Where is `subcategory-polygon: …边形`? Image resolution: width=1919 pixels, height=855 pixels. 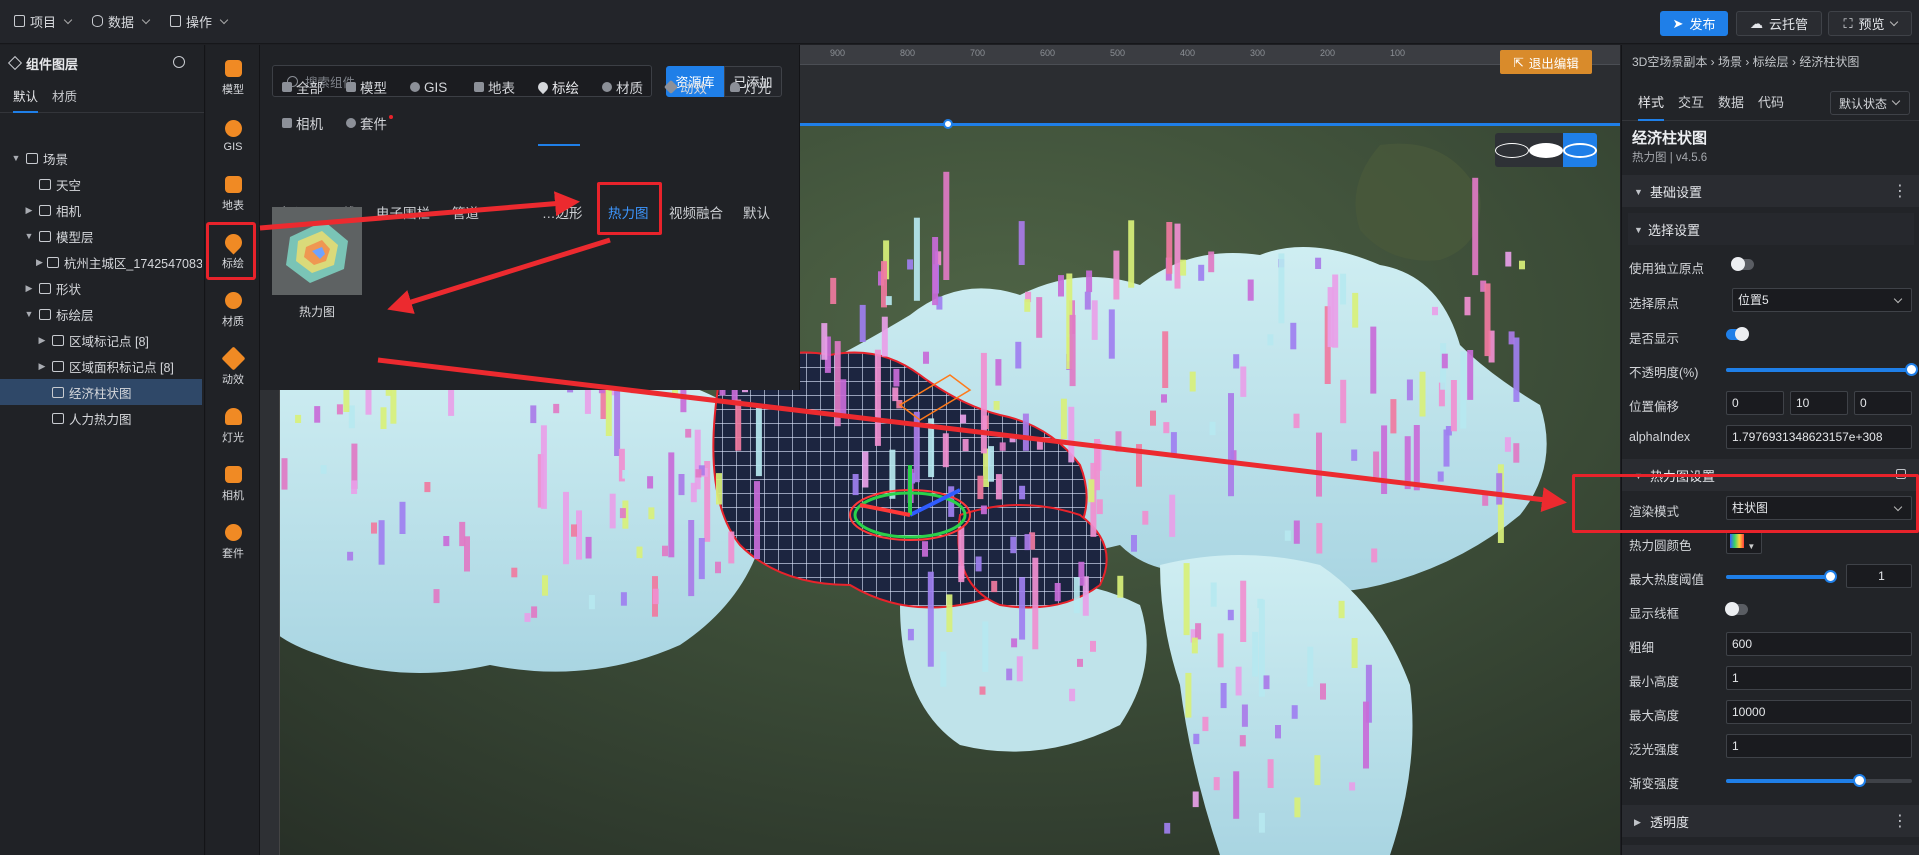 subcategory-polygon: …边形 is located at coordinates (562, 212).